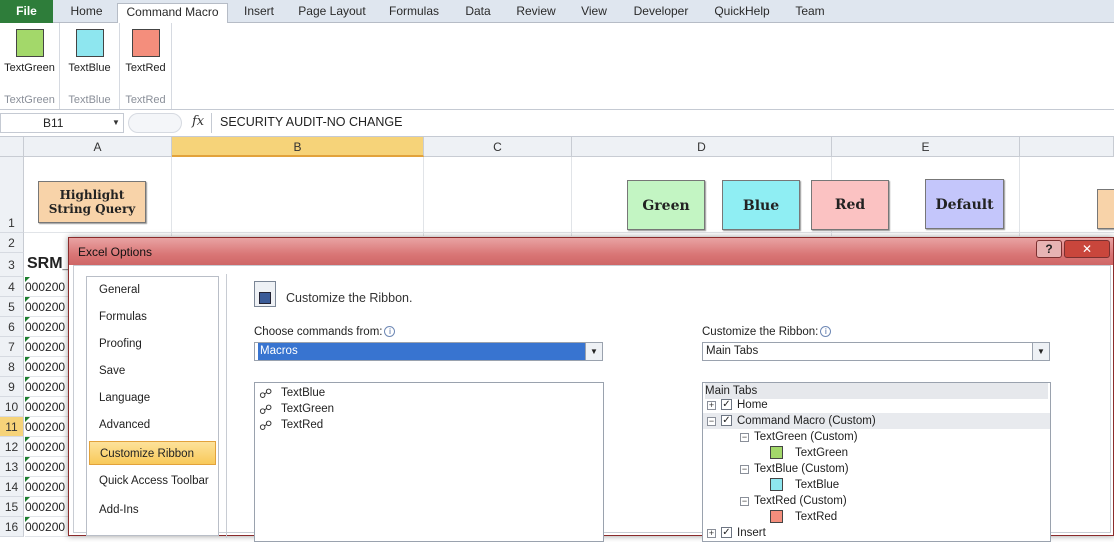 The width and height of the screenshot is (1114, 542). What do you see at coordinates (292, 393) in the screenshot?
I see `list-item: ☍ TextBlue` at bounding box center [292, 393].